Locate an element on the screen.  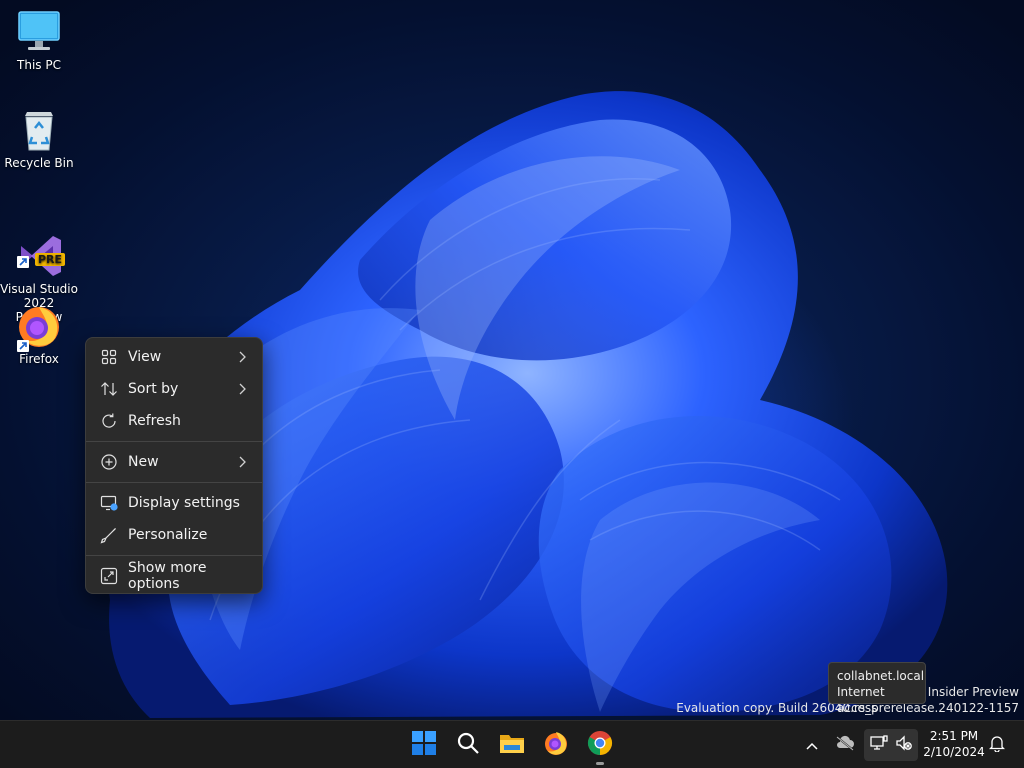
start-icon is located at coordinates (424, 745).